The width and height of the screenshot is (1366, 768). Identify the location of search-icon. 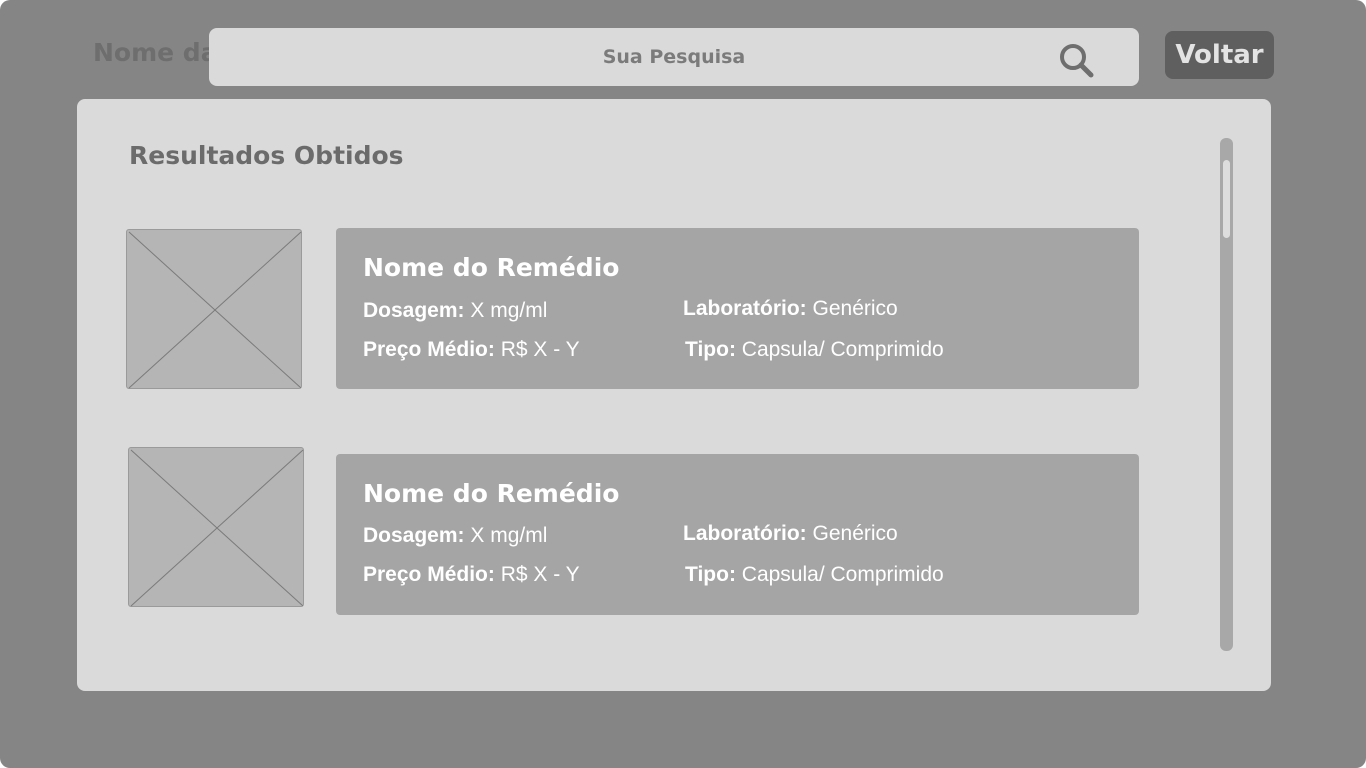
(1076, 60).